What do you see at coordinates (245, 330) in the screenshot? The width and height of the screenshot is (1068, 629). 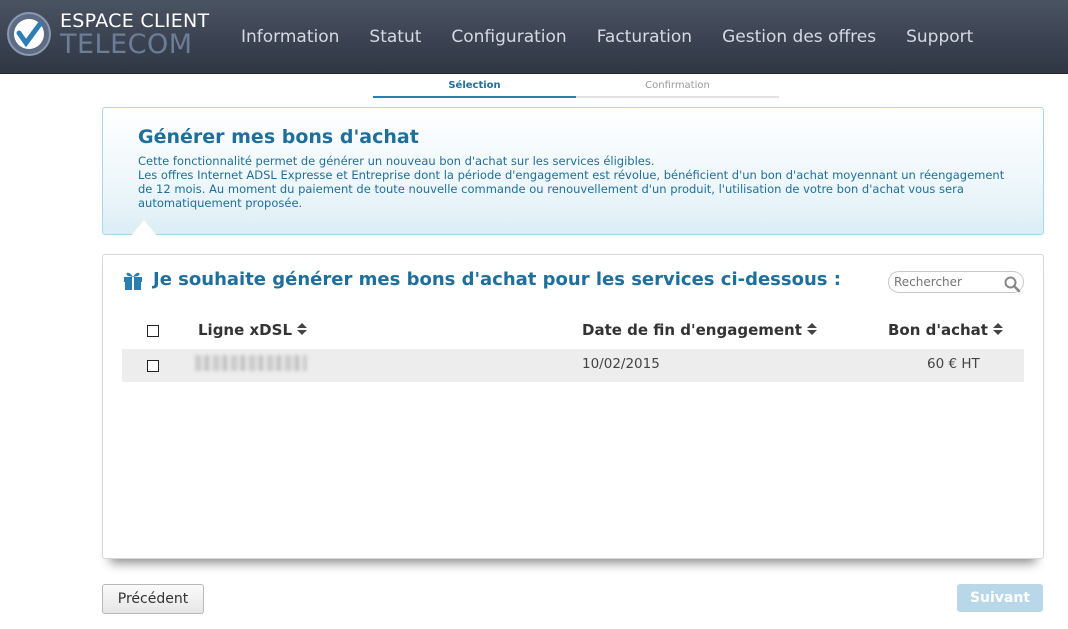 I see `col-label: Ligne xDSL` at bounding box center [245, 330].